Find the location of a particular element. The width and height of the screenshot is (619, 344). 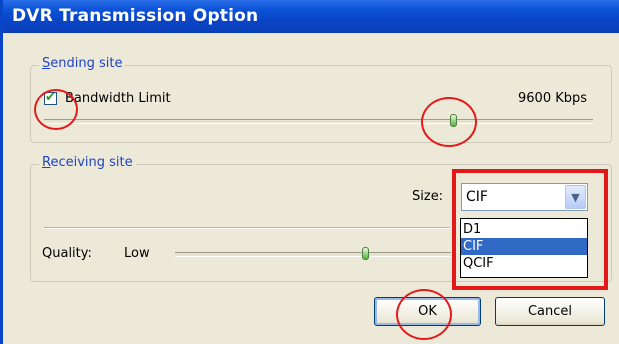

ok-highlight-circle is located at coordinates (424, 314).